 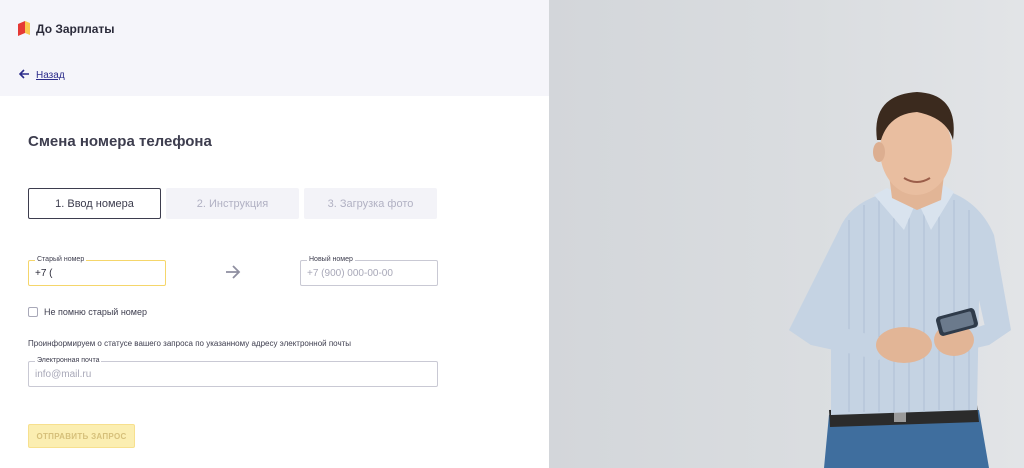 I want to click on new-number-placeholder: +7 (900) 000-00-00, so click(x=350, y=273).